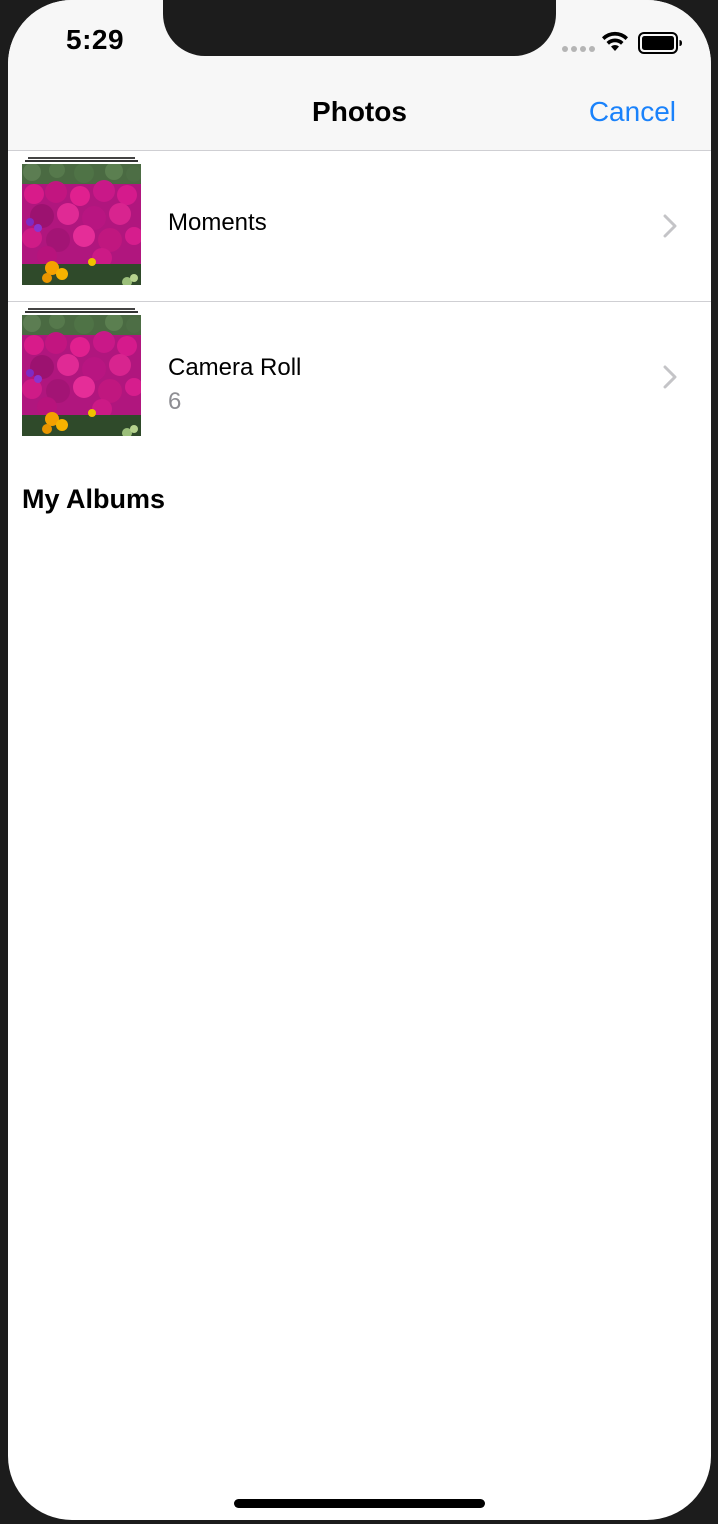  Describe the element at coordinates (359, 377) in the screenshot. I see `album-row-camera-roll: Camera Roll 6` at that location.